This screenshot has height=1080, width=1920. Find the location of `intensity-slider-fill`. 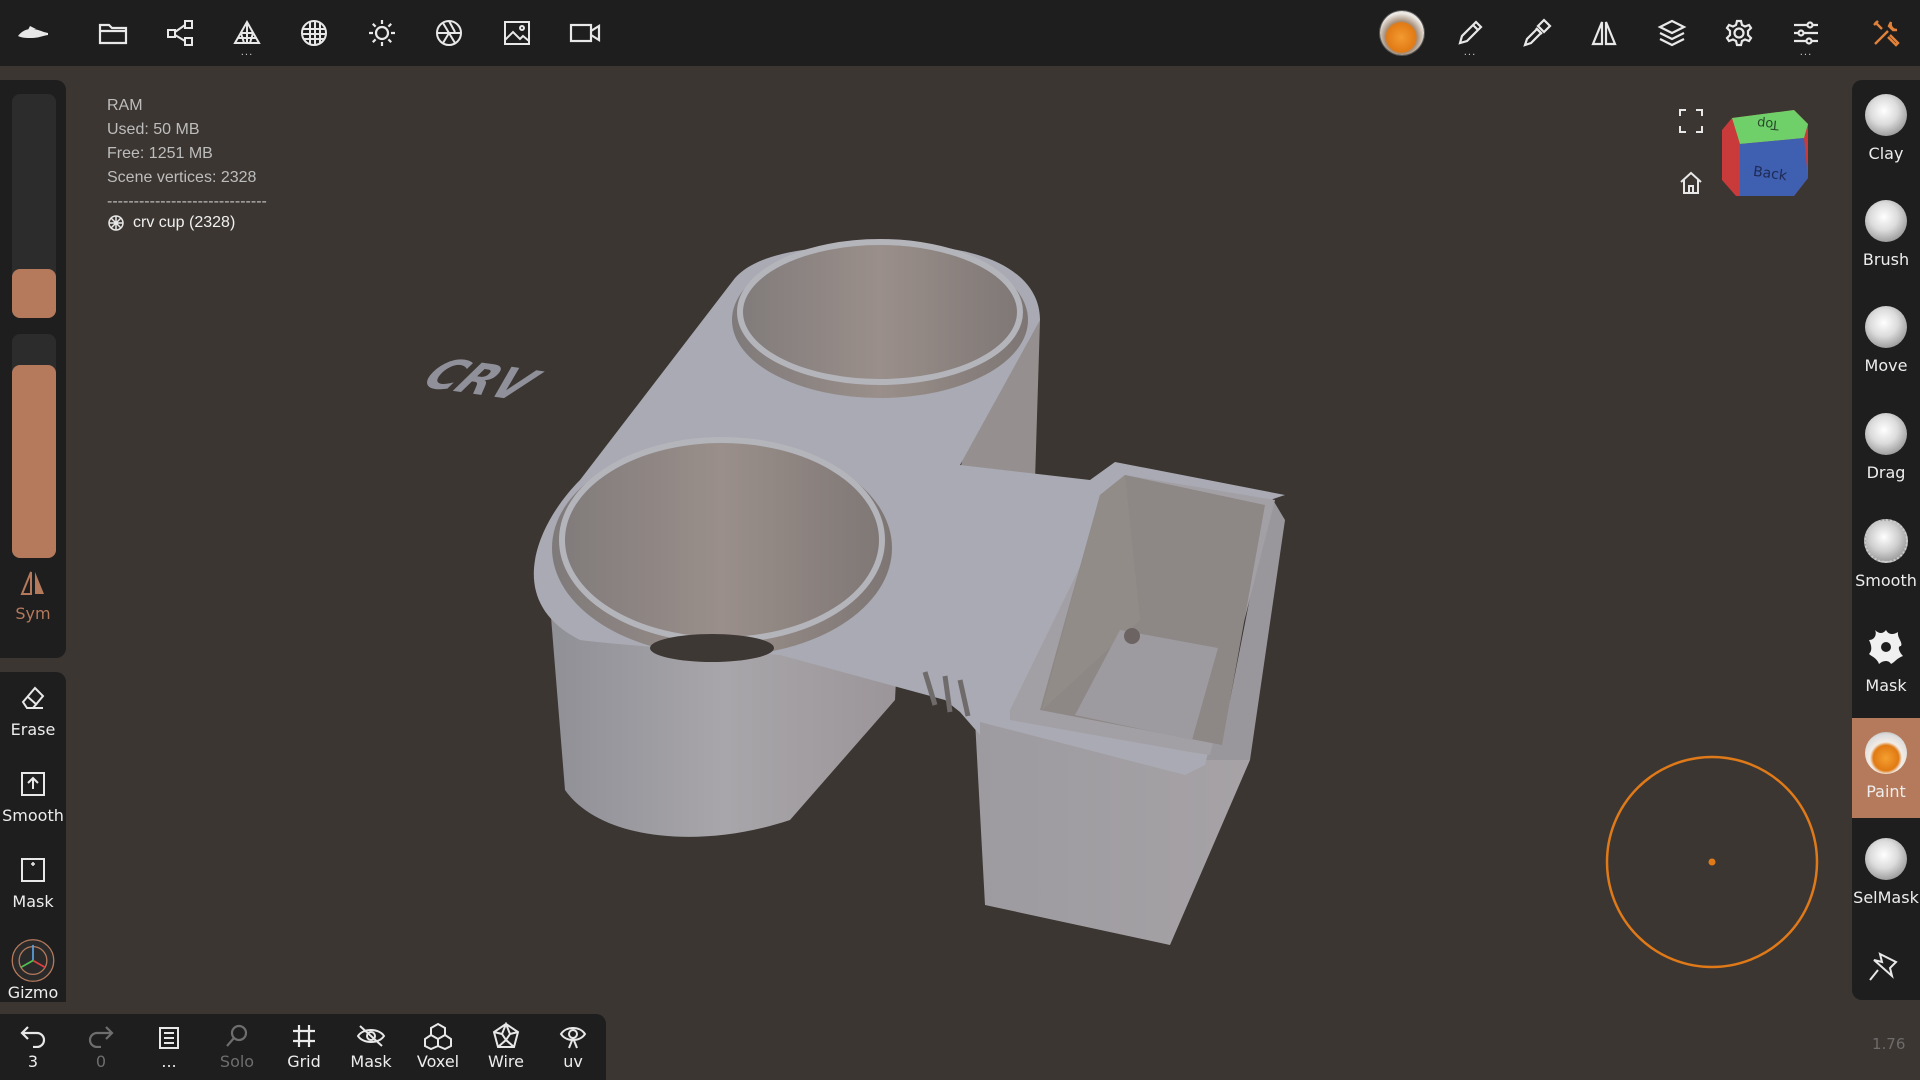

intensity-slider-fill is located at coordinates (34, 461).